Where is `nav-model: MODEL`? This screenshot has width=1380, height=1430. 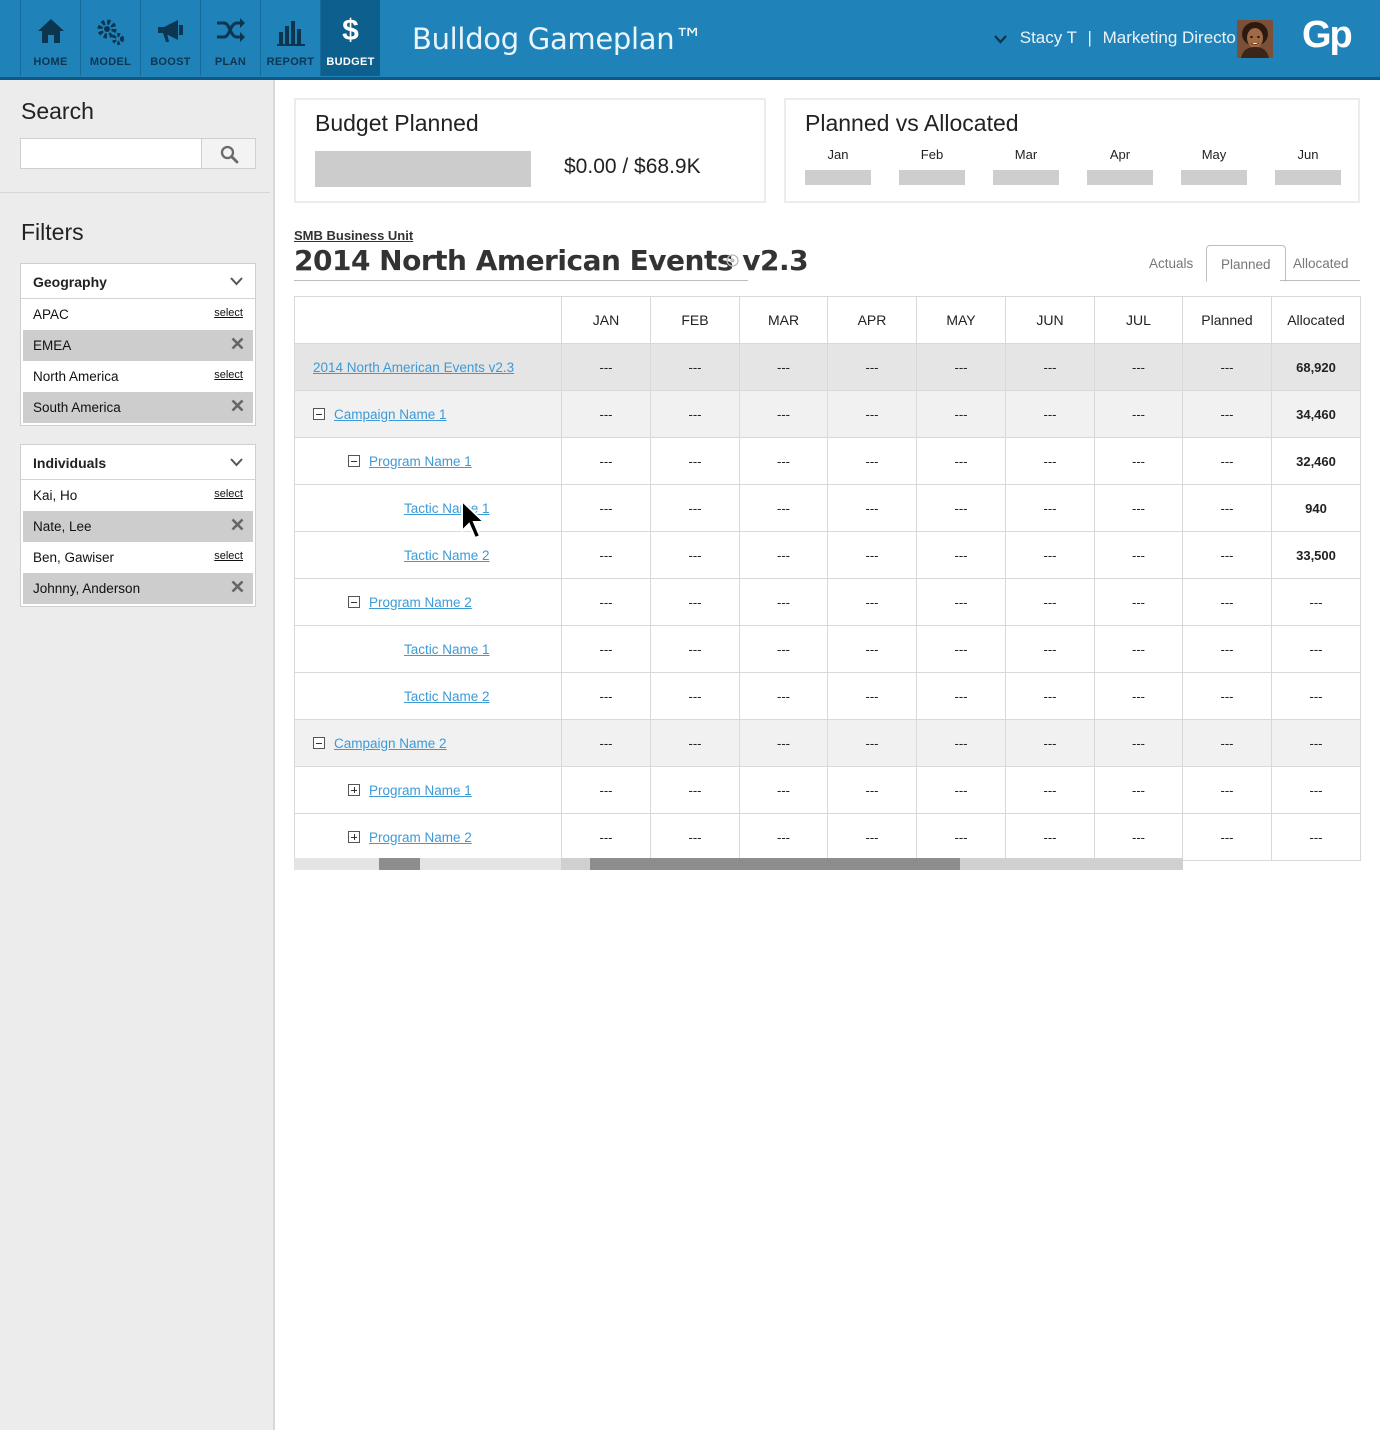 nav-model: MODEL is located at coordinates (110, 38).